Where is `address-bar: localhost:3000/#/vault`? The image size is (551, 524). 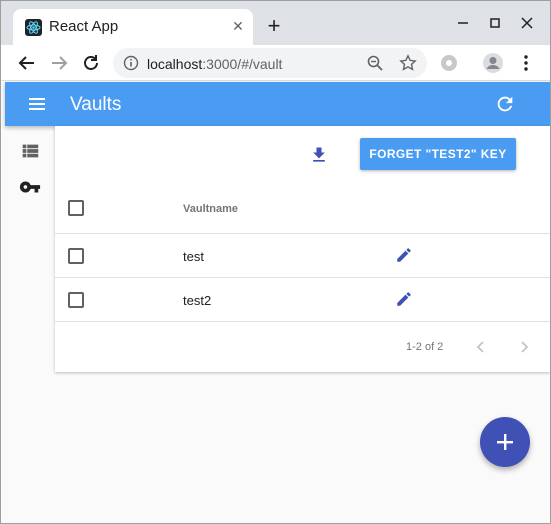 address-bar: localhost:3000/#/vault is located at coordinates (270, 63).